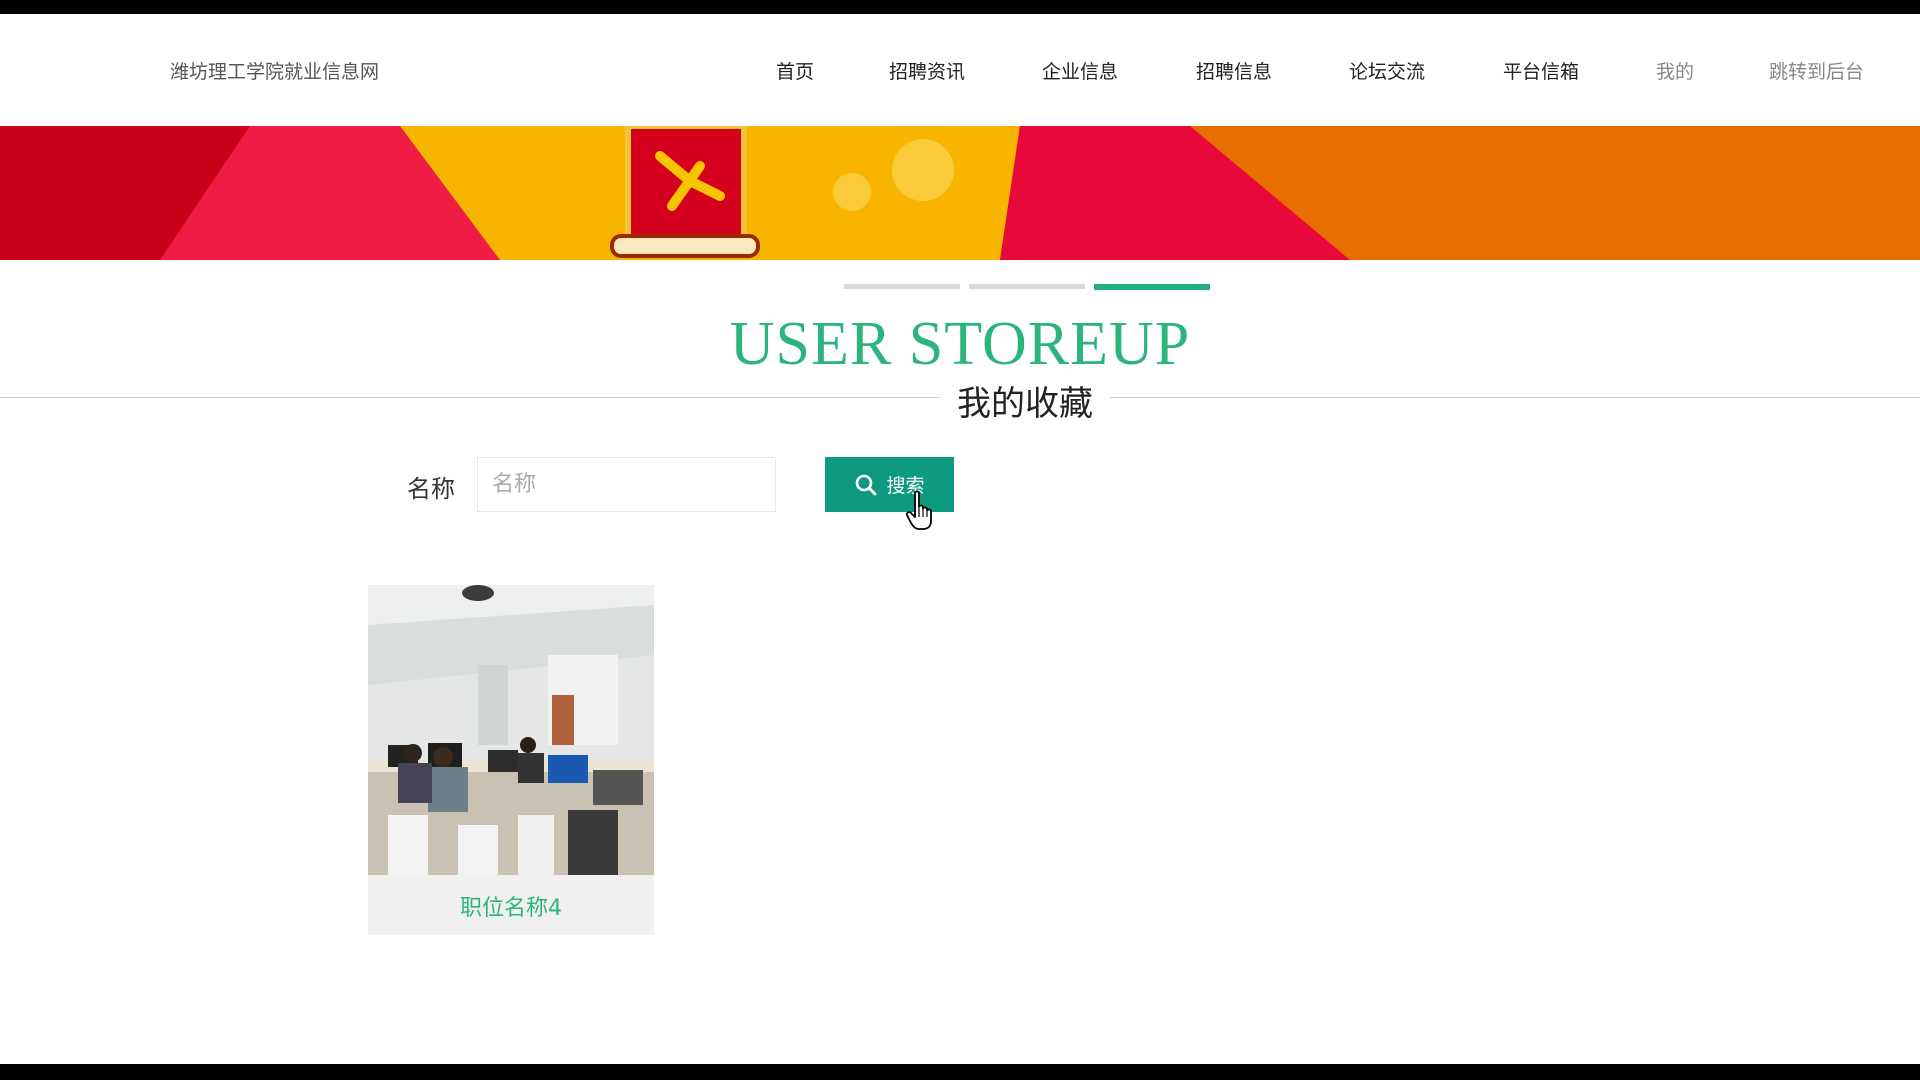 The height and width of the screenshot is (1080, 1920). What do you see at coordinates (795, 70) in the screenshot?
I see `nav-home: 首页` at bounding box center [795, 70].